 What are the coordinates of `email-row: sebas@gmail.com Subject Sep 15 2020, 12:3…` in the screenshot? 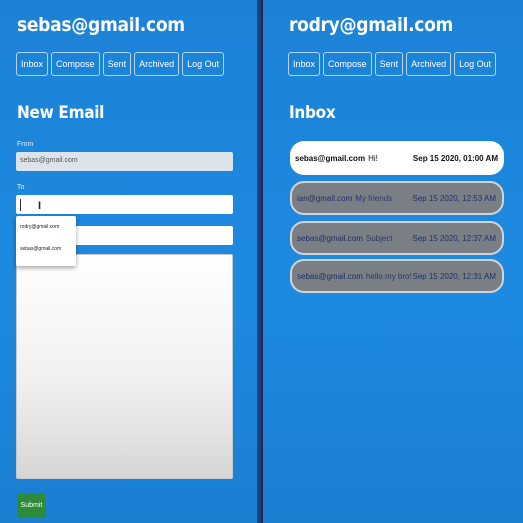 It's located at (397, 238).